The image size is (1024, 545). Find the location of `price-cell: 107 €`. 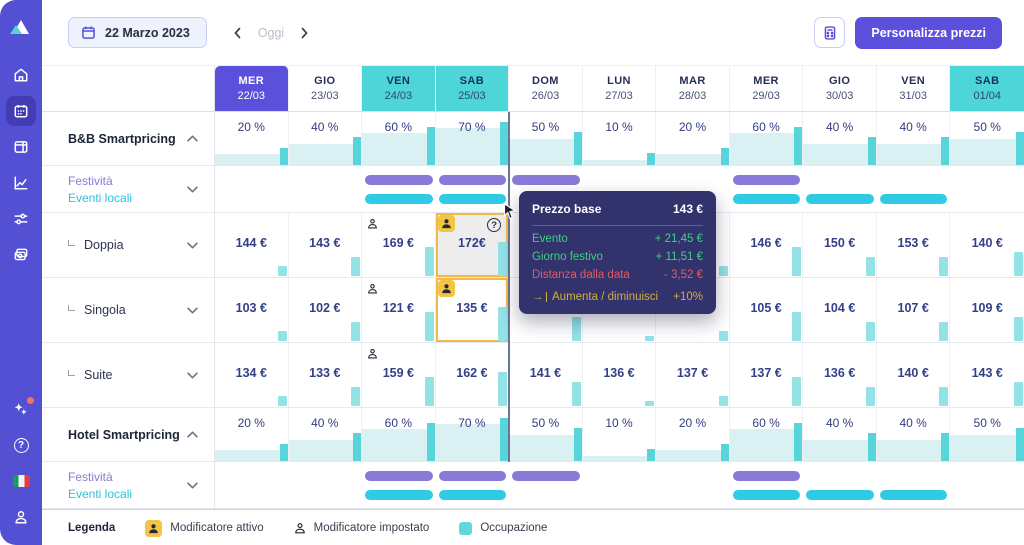

price-cell: 107 € is located at coordinates (914, 310).